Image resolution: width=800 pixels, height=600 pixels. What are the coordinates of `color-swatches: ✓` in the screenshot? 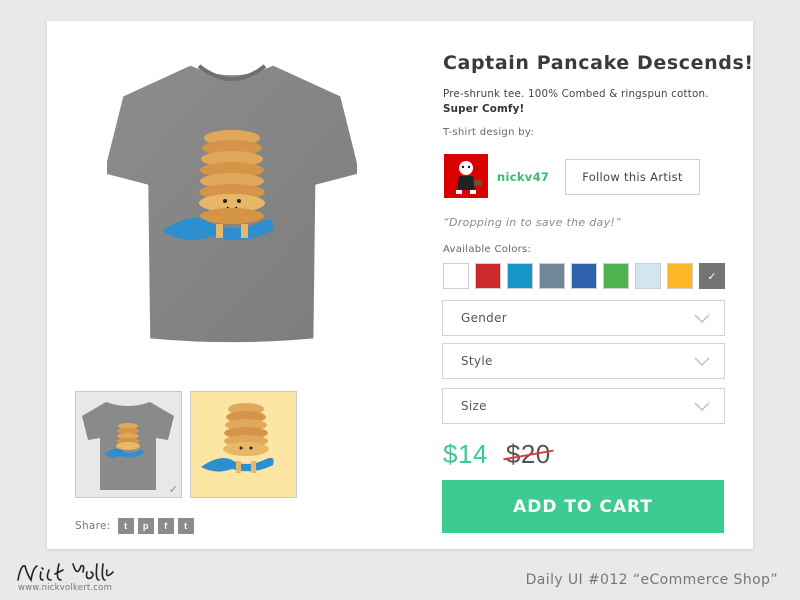 It's located at (587, 276).